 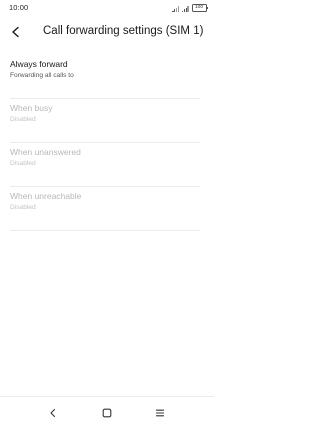 I want to click on navigation-bar, so click(x=107, y=412).